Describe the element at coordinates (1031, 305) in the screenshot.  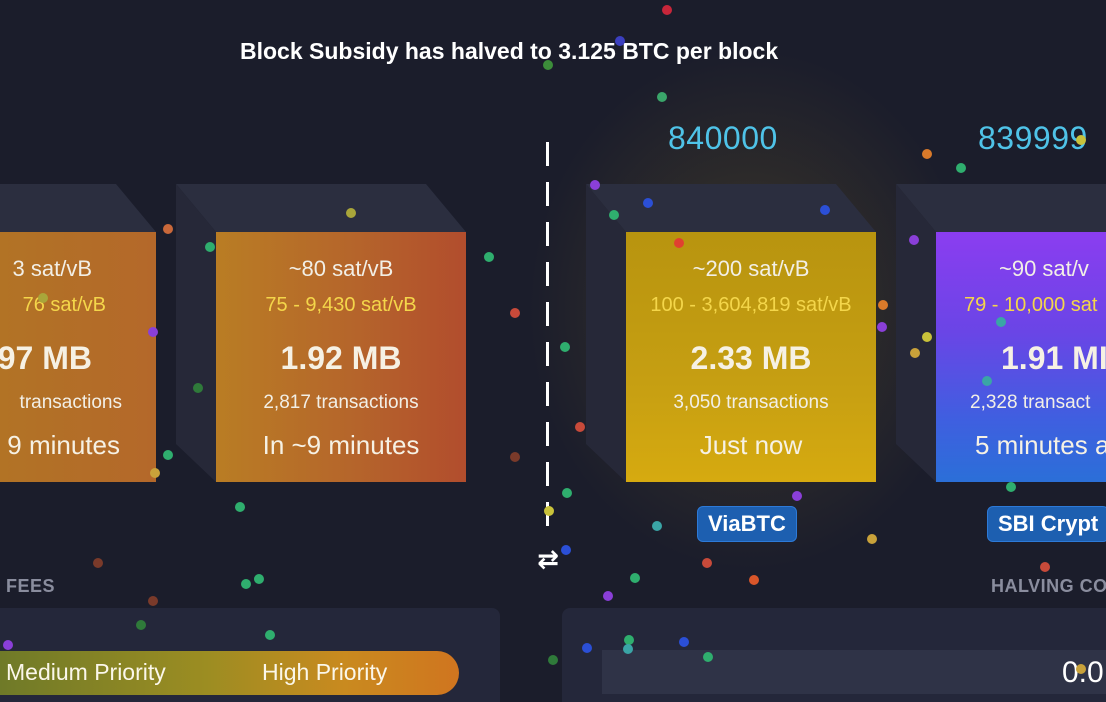
I see `block-fee-range: 79 - 10,000 sat` at that location.